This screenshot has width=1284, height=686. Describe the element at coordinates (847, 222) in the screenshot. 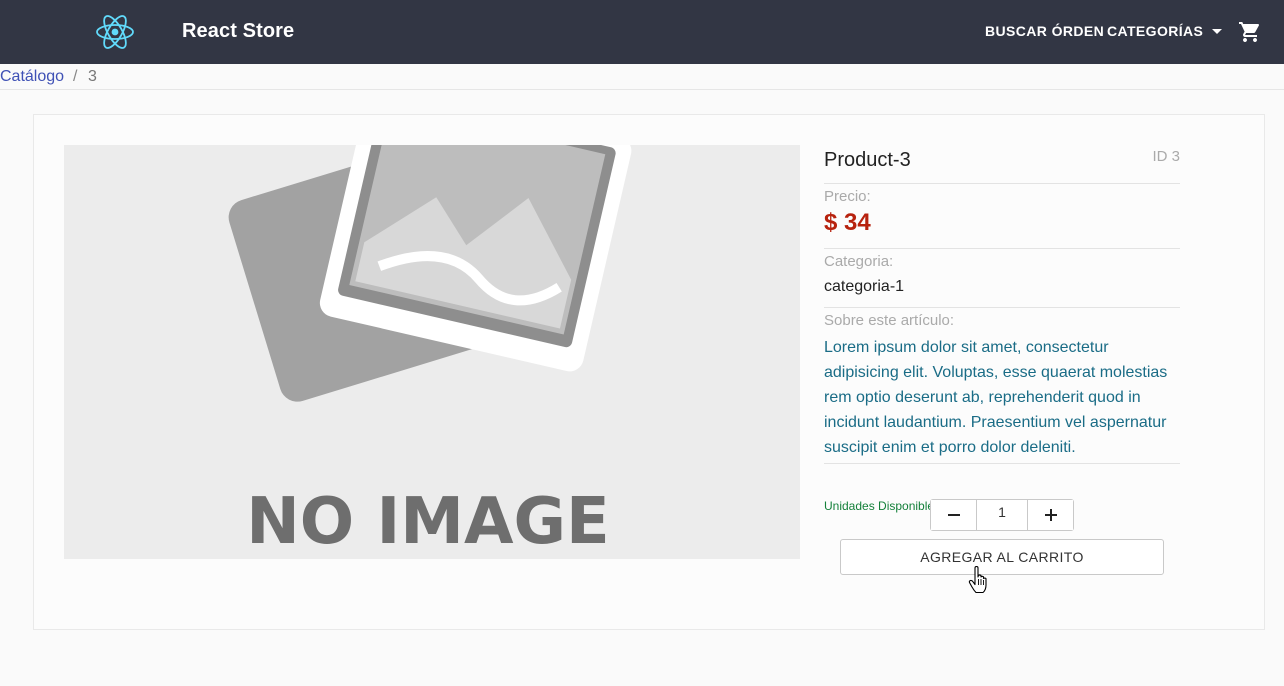

I see `product-price: $ 34` at that location.